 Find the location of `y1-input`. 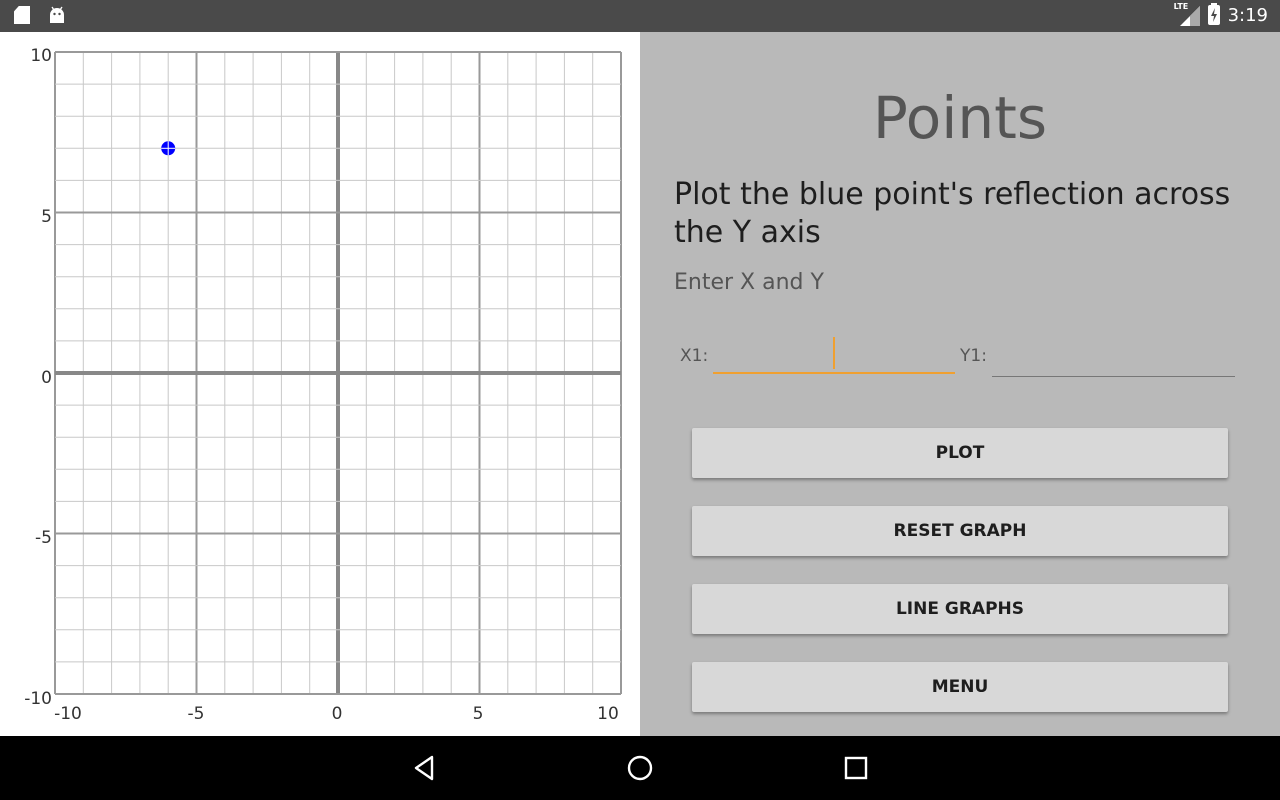

y1-input is located at coordinates (1115, 357).